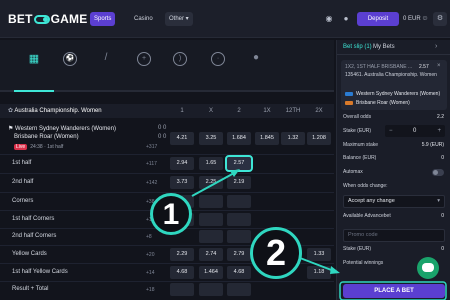 This screenshot has width=450, height=300. I want to click on automax-toggle, so click(438, 172).